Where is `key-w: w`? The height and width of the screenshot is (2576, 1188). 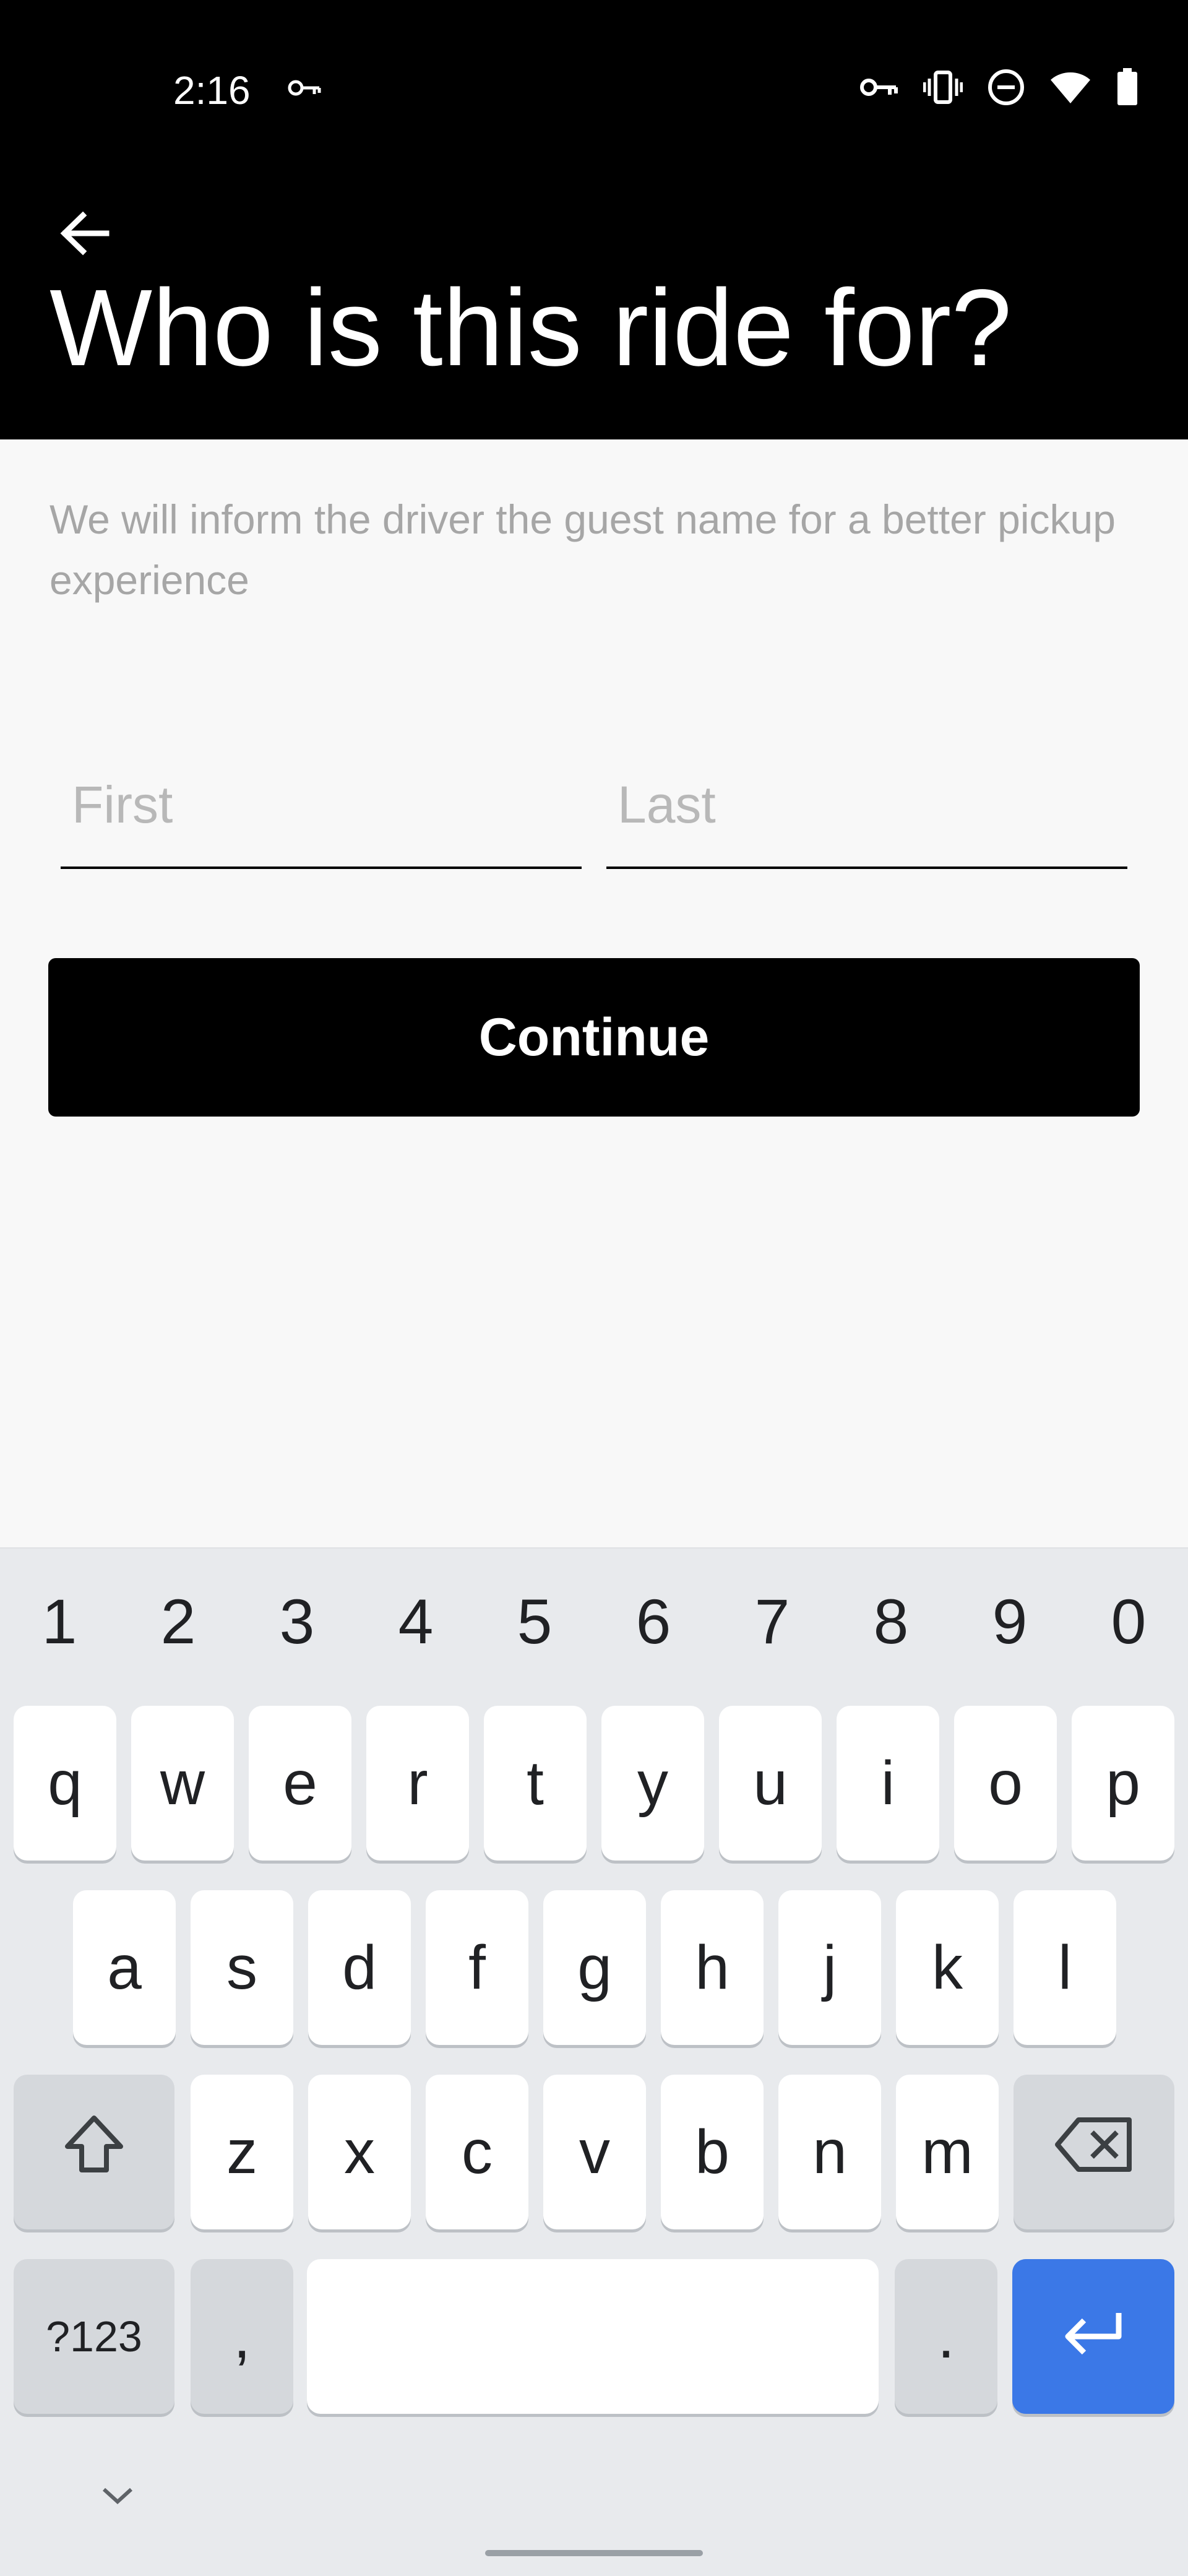
key-w: w is located at coordinates (182, 1783).